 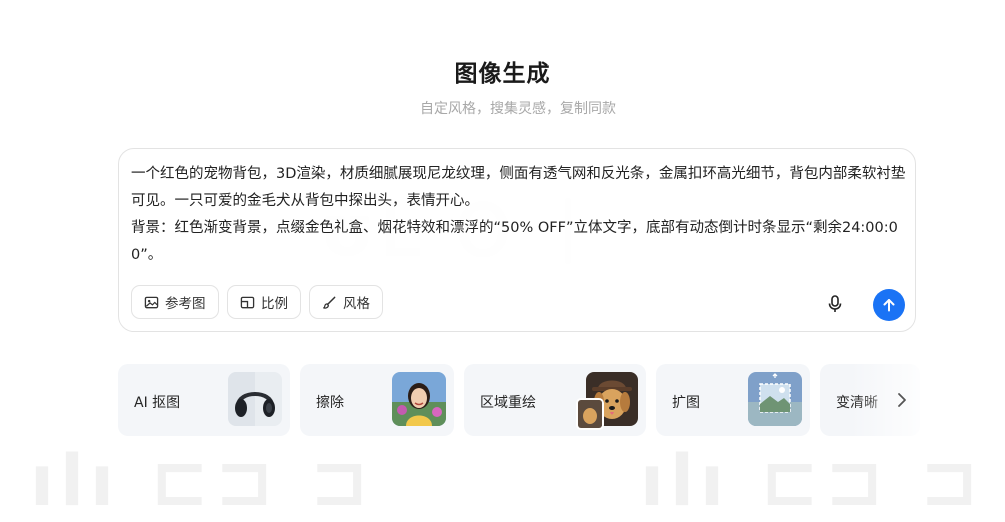 I want to click on landscape-expand-thumbnail, so click(x=775, y=399).